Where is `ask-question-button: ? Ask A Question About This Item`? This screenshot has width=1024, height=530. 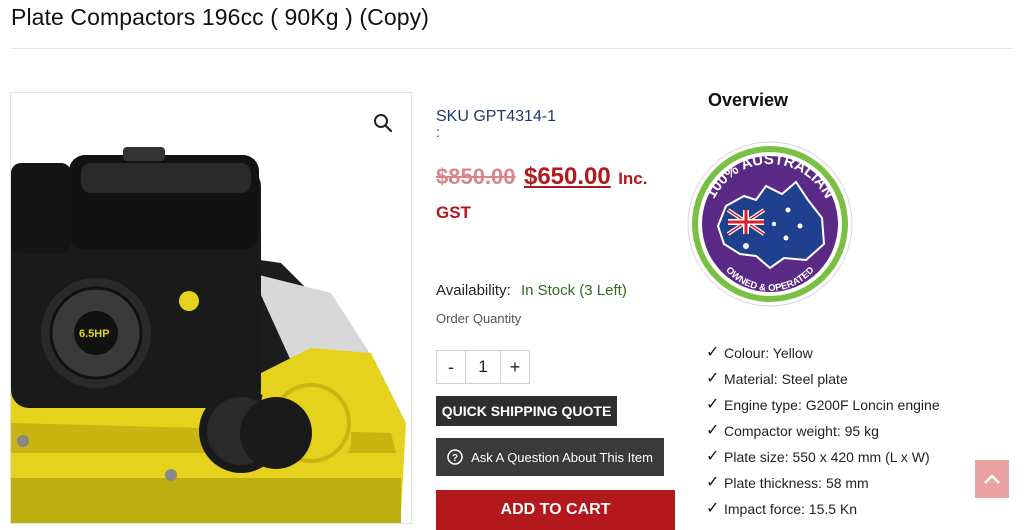 ask-question-button: ? Ask A Question About This Item is located at coordinates (550, 457).